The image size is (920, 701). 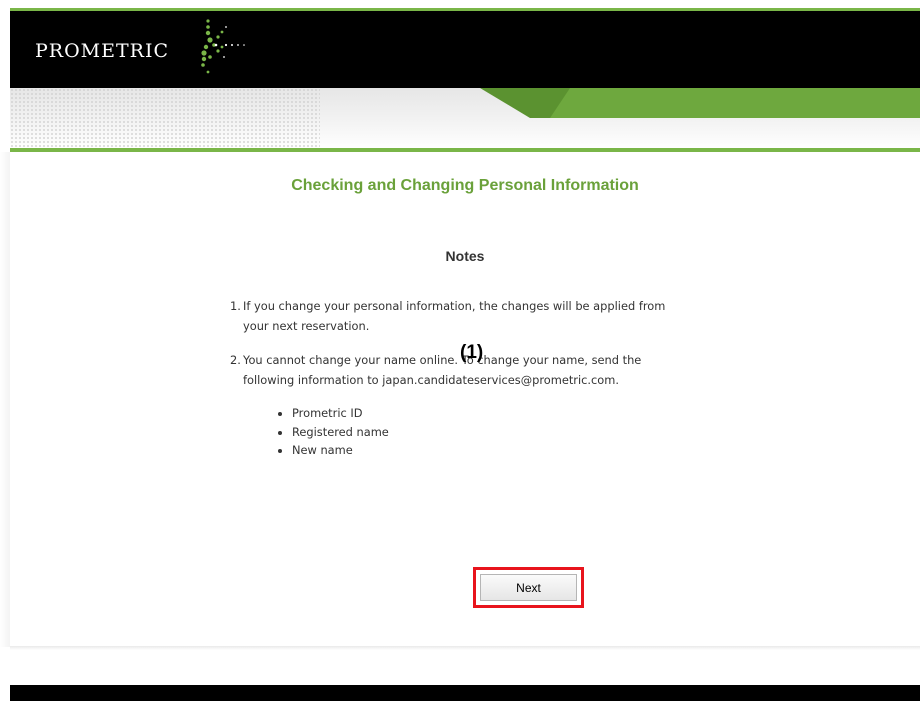 What do you see at coordinates (465, 693) in the screenshot?
I see `site-footer` at bounding box center [465, 693].